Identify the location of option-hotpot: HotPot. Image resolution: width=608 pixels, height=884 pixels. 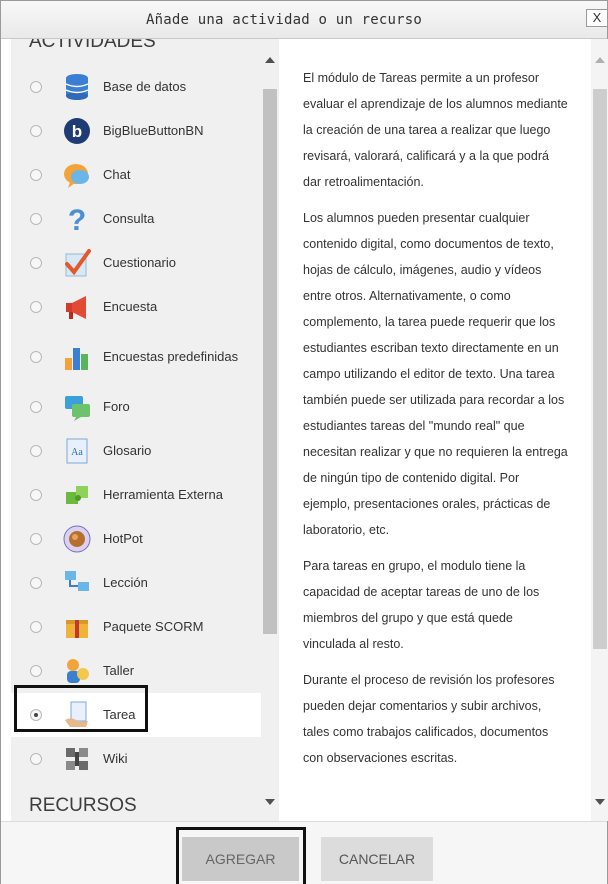
(136, 539).